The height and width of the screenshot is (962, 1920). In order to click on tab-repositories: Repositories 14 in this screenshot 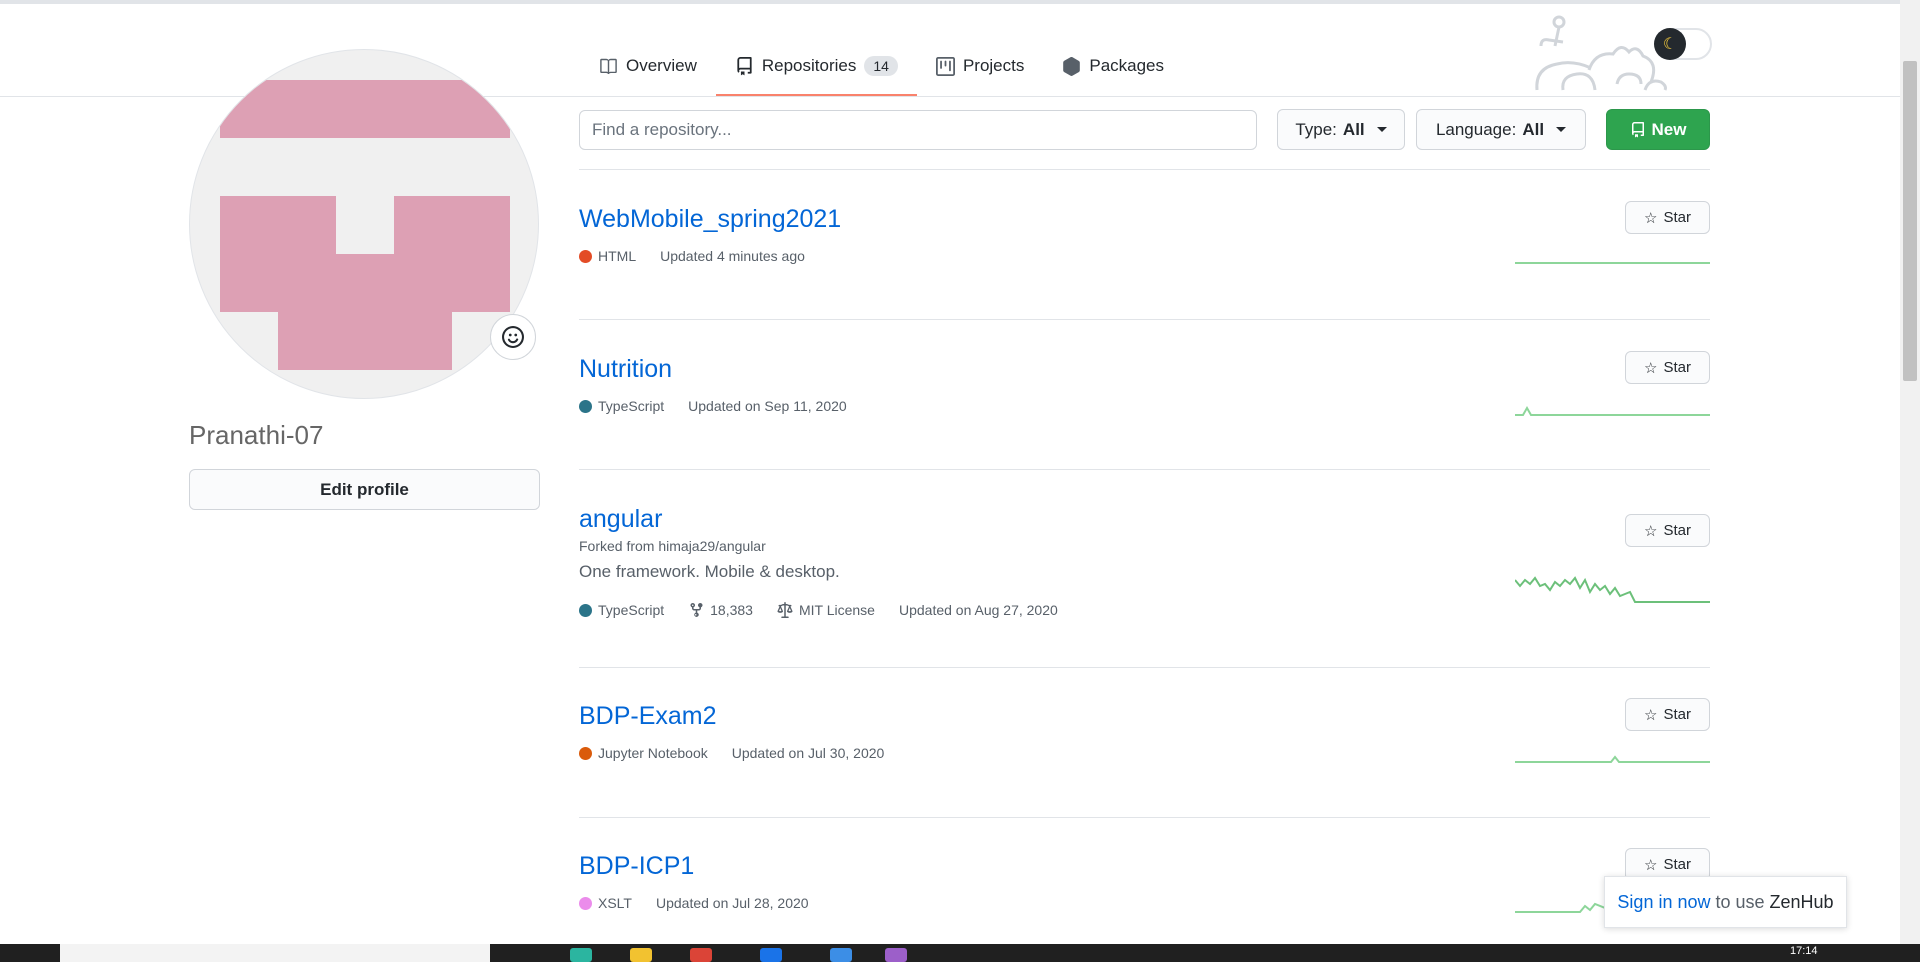, I will do `click(816, 69)`.